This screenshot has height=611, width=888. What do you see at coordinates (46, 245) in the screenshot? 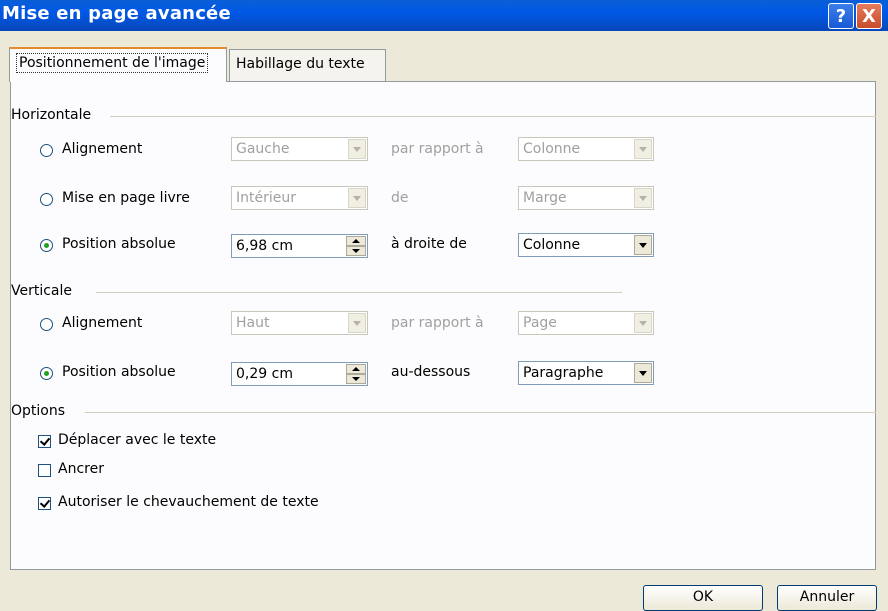
I see `radio-h-absolue` at bounding box center [46, 245].